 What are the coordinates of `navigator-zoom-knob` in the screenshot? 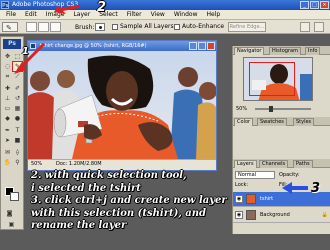 It's located at (271, 109).